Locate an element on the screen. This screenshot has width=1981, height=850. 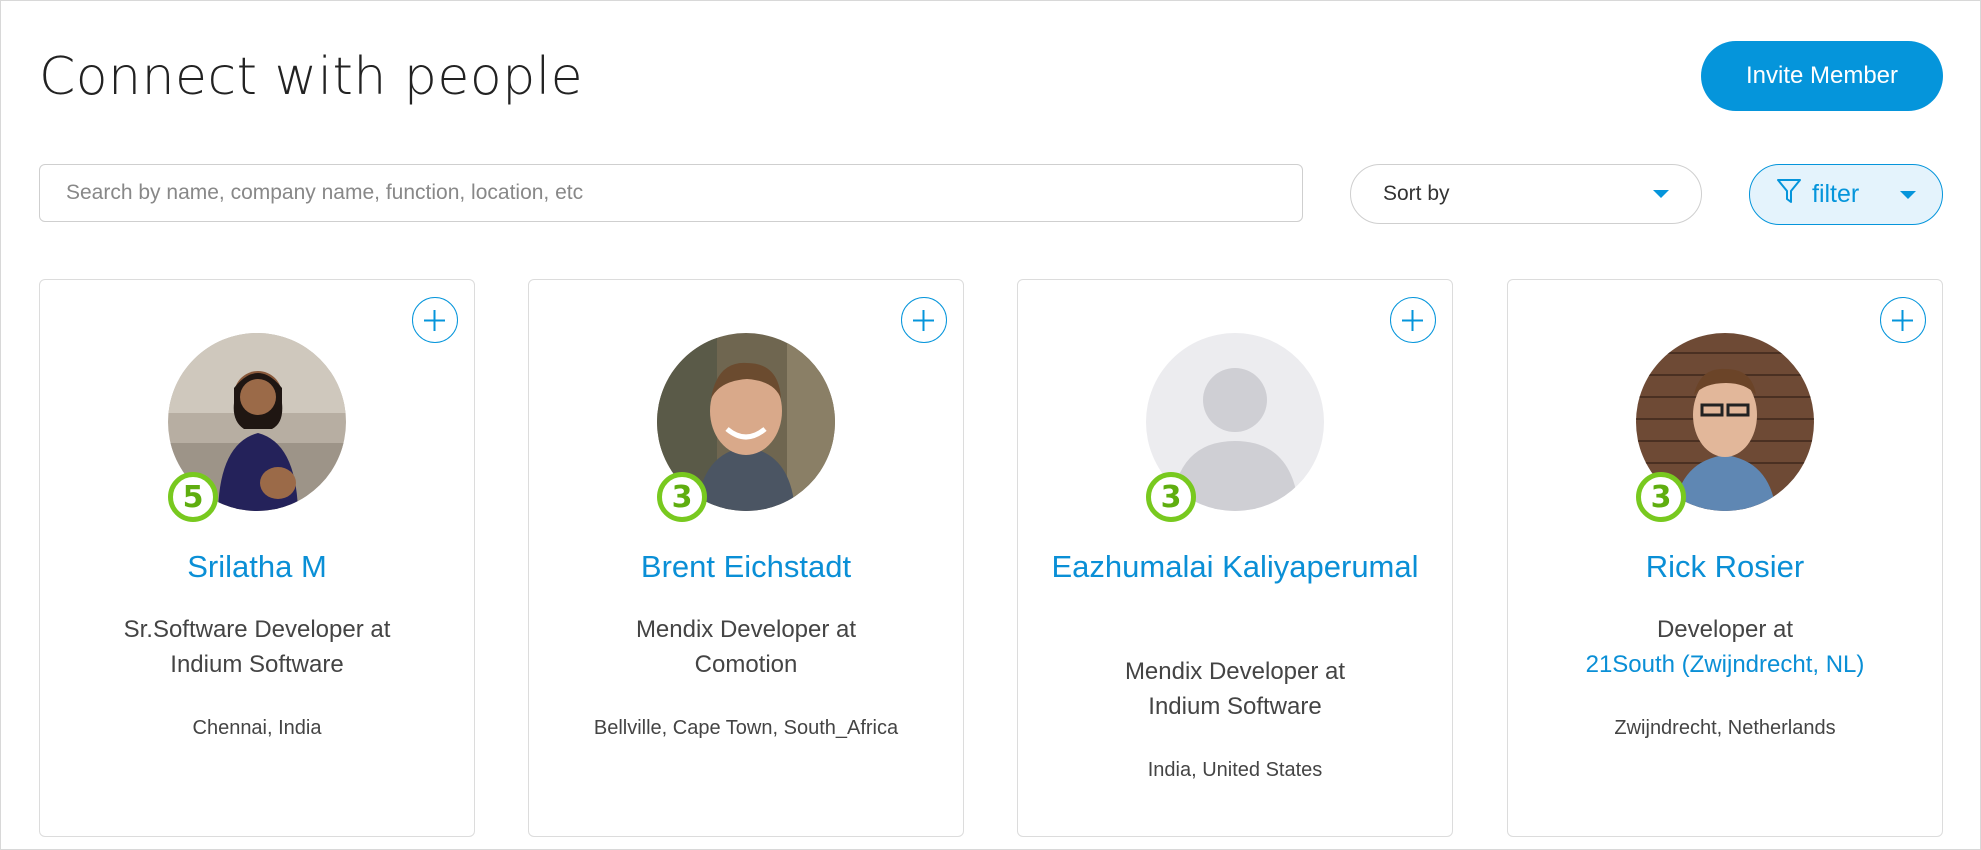
person-location: Bellville, Cape Town, South_Africa is located at coordinates (746, 728).